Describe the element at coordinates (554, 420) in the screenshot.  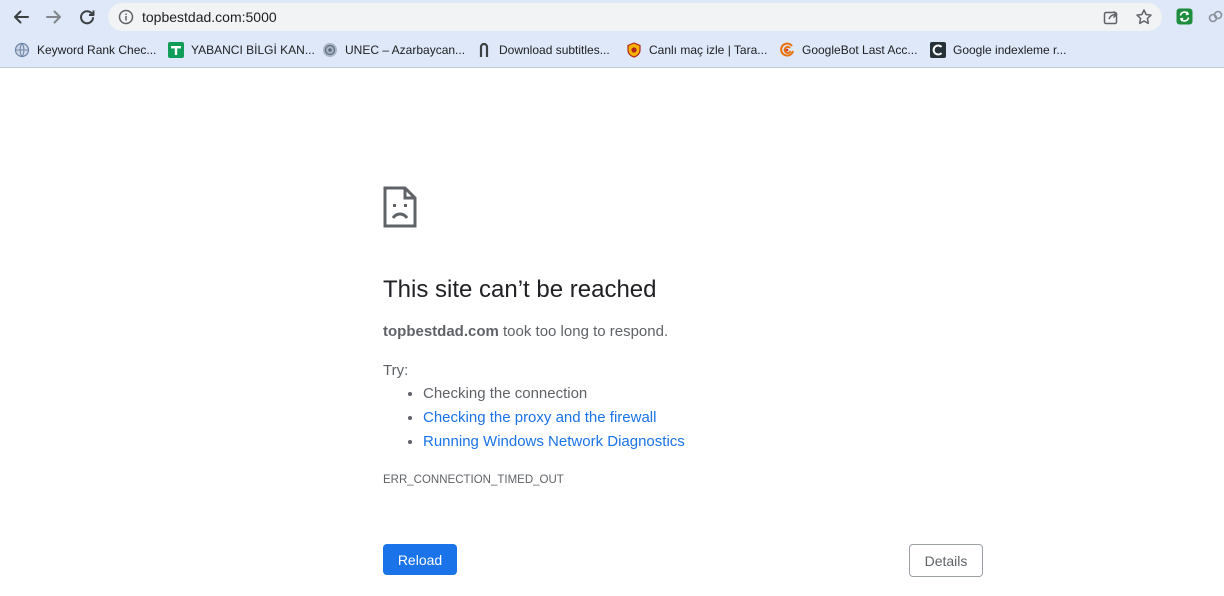
I see `suggestion-check-proxy-link: Checking the proxy and the firewall` at that location.